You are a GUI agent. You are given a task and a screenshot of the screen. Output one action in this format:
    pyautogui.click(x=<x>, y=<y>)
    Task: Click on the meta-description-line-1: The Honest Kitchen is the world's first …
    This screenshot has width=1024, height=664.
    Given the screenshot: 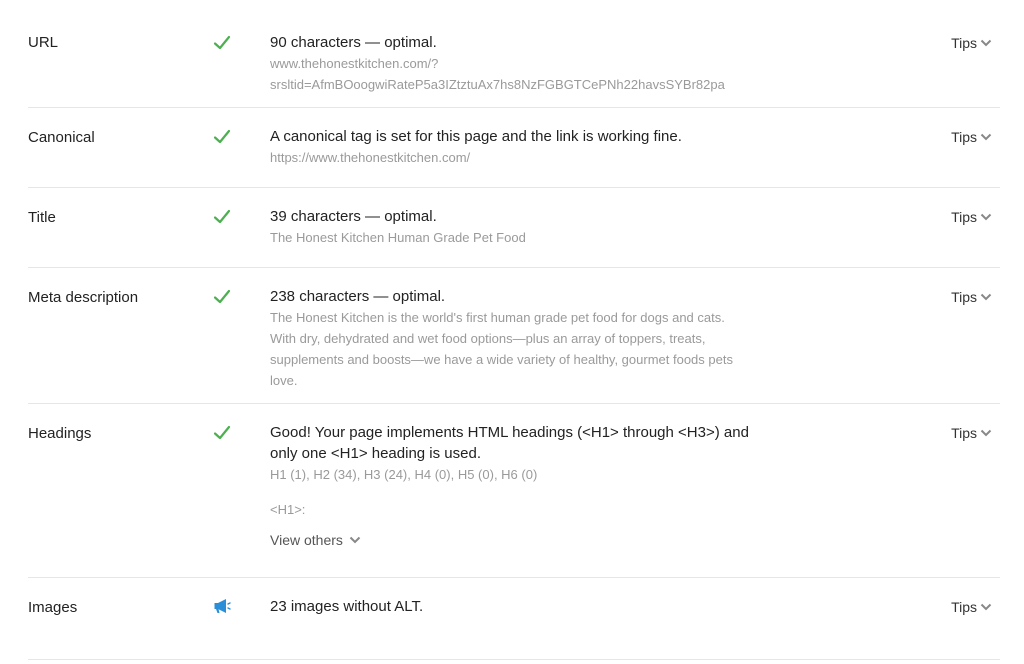 What is the action you would take?
    pyautogui.click(x=497, y=317)
    